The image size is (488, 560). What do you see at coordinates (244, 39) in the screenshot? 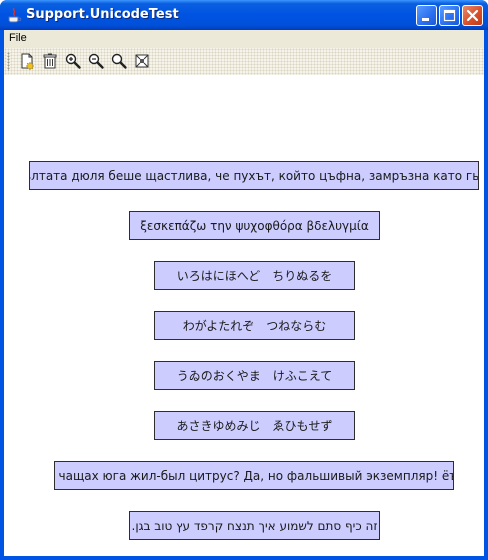
I see `menu-bar: File` at bounding box center [244, 39].